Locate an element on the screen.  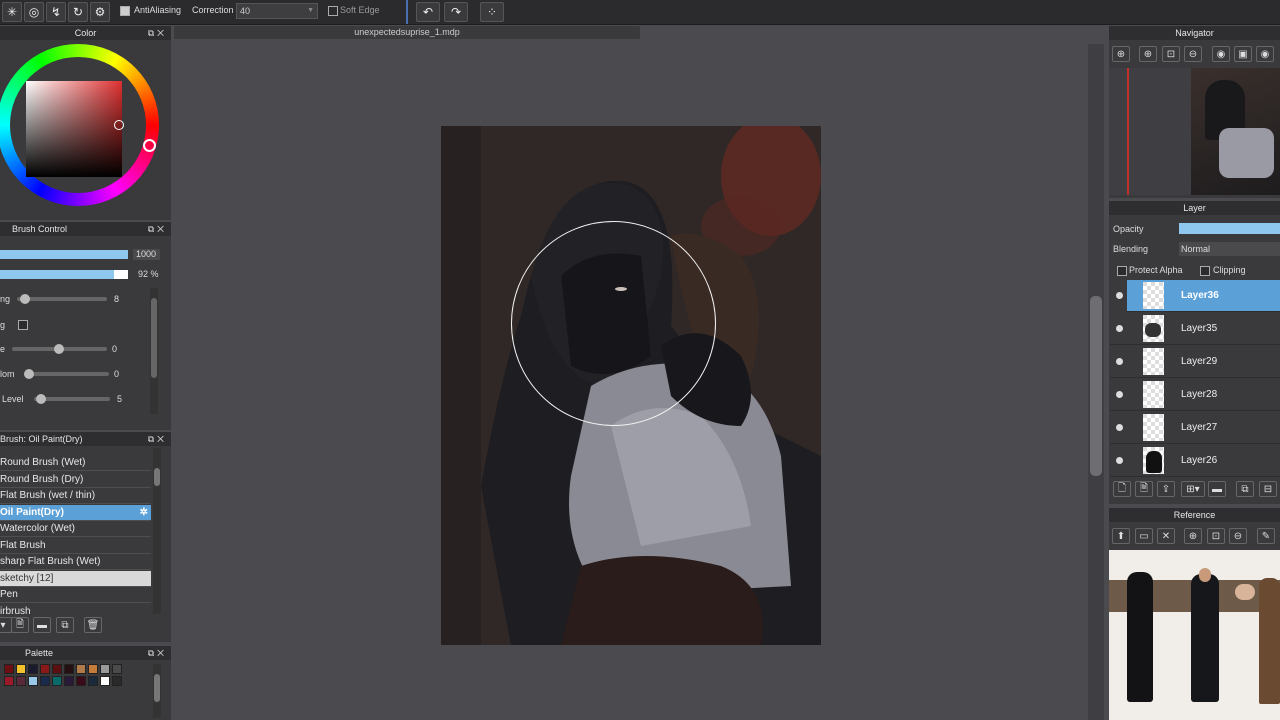
brush-item: Watercolor (Wet) is located at coordinates (75, 529).